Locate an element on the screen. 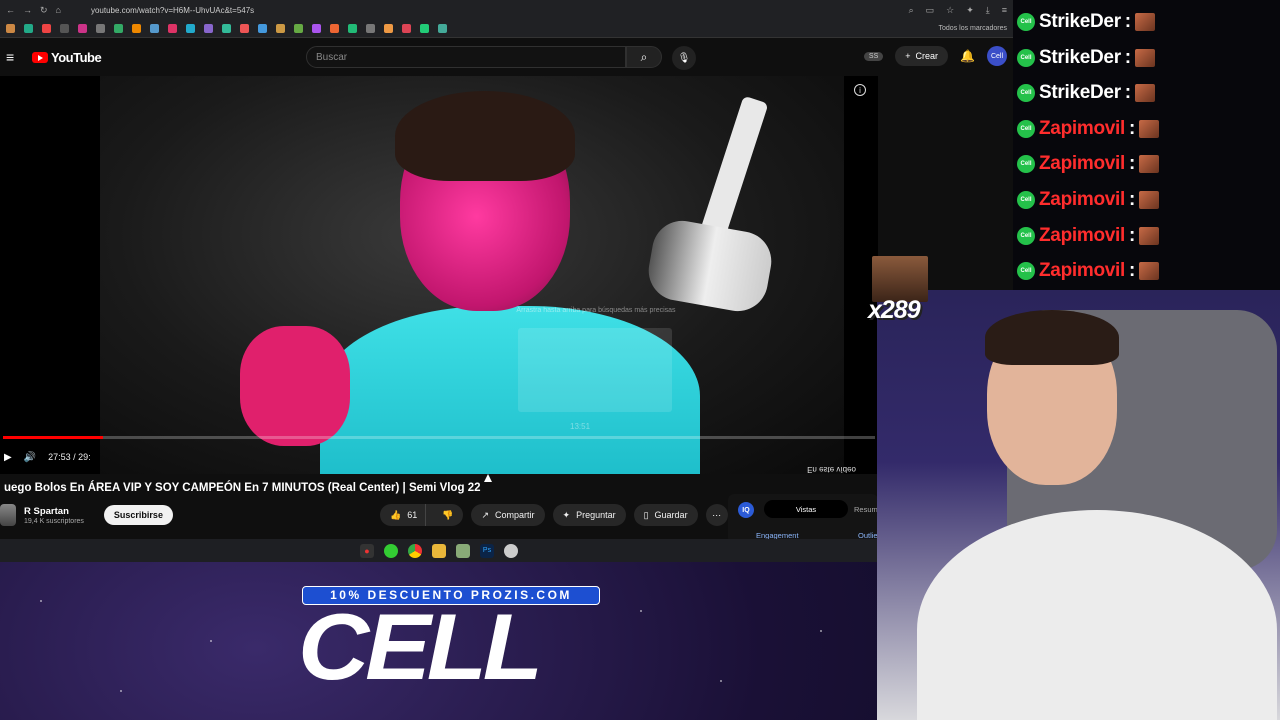 The image size is (1280, 720). create-label: Crear is located at coordinates (927, 56).